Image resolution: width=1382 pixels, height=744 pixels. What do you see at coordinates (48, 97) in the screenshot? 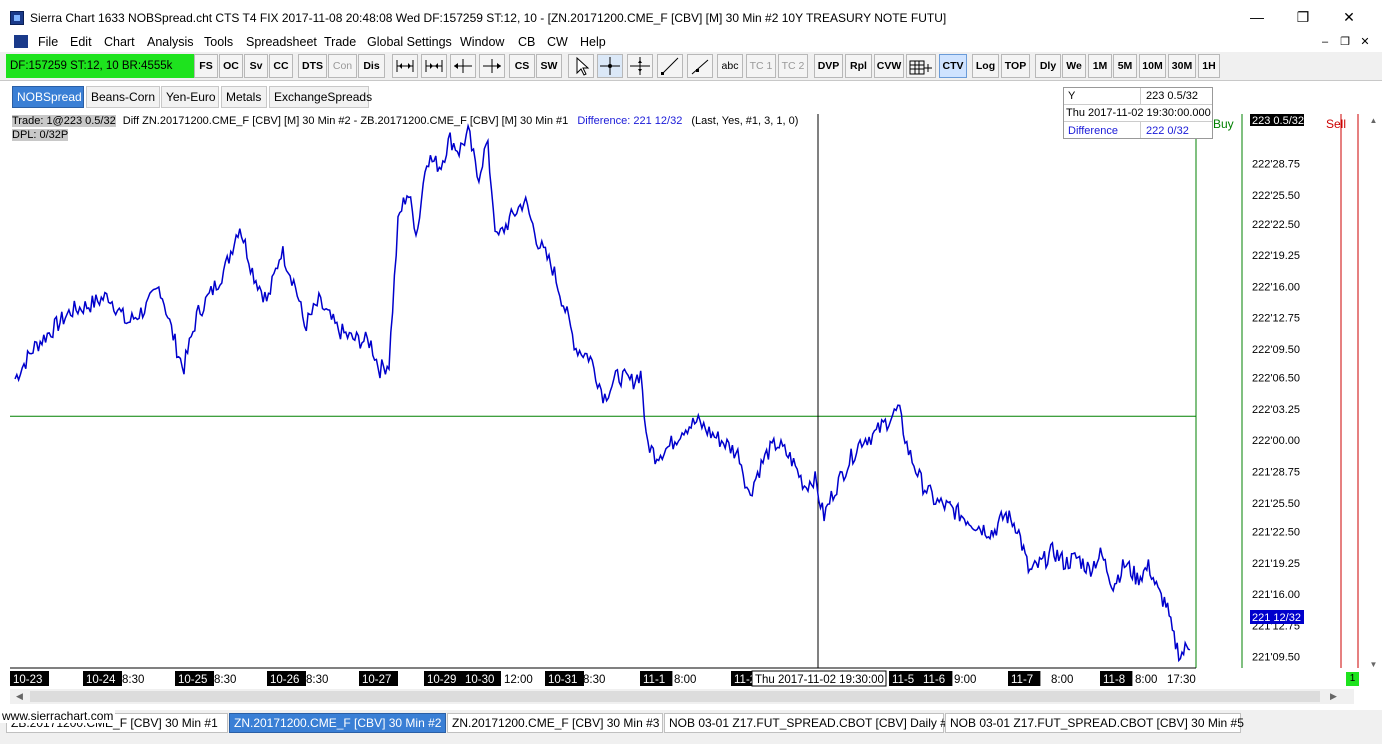
I see `tab-nobspread: NOBSpread` at bounding box center [48, 97].